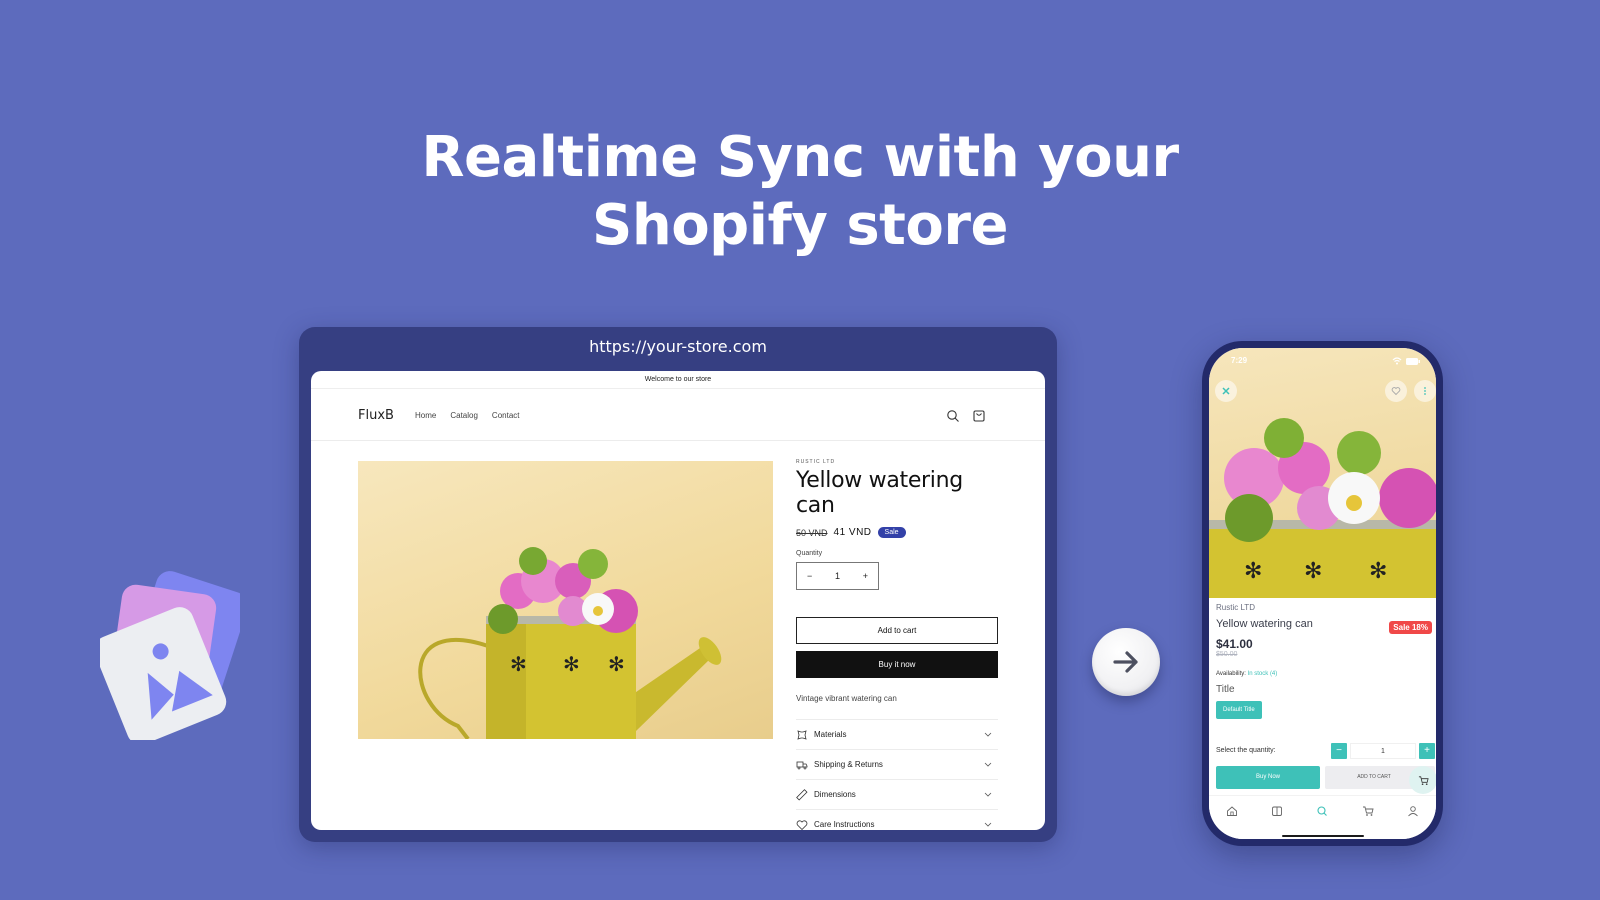  I want to click on accordion-shipping: Shipping & Returns, so click(897, 765).